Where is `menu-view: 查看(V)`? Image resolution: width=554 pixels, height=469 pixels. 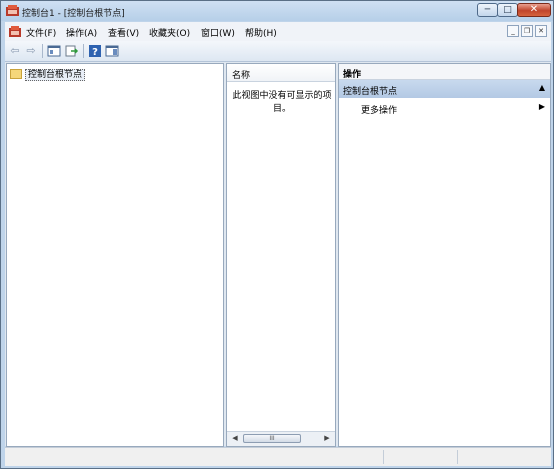
menu-view: 查看(V) is located at coordinates (123, 32).